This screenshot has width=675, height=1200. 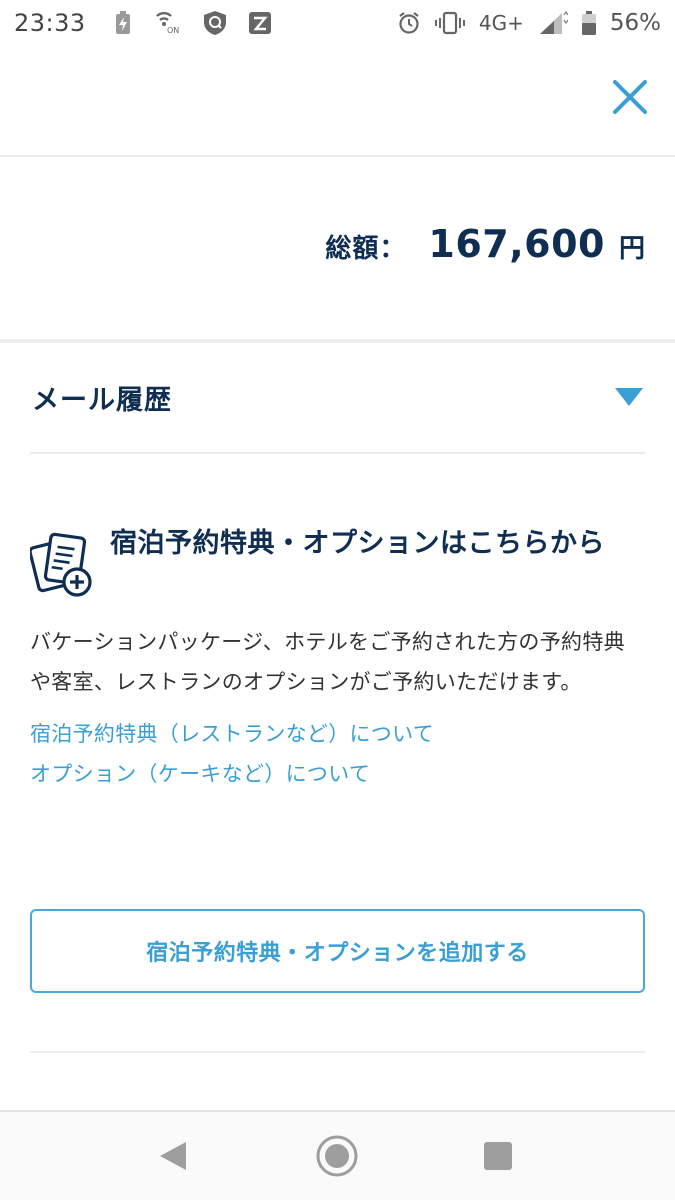 What do you see at coordinates (337, 23) in the screenshot?
I see `status-bar: 23:33 ON 4G+ 56%` at bounding box center [337, 23].